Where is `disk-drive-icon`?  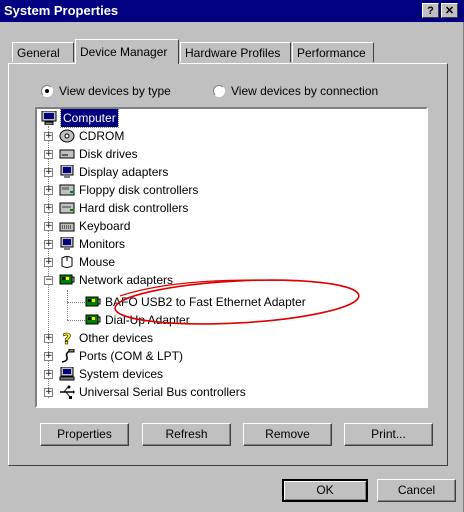 disk-drive-icon is located at coordinates (67, 154).